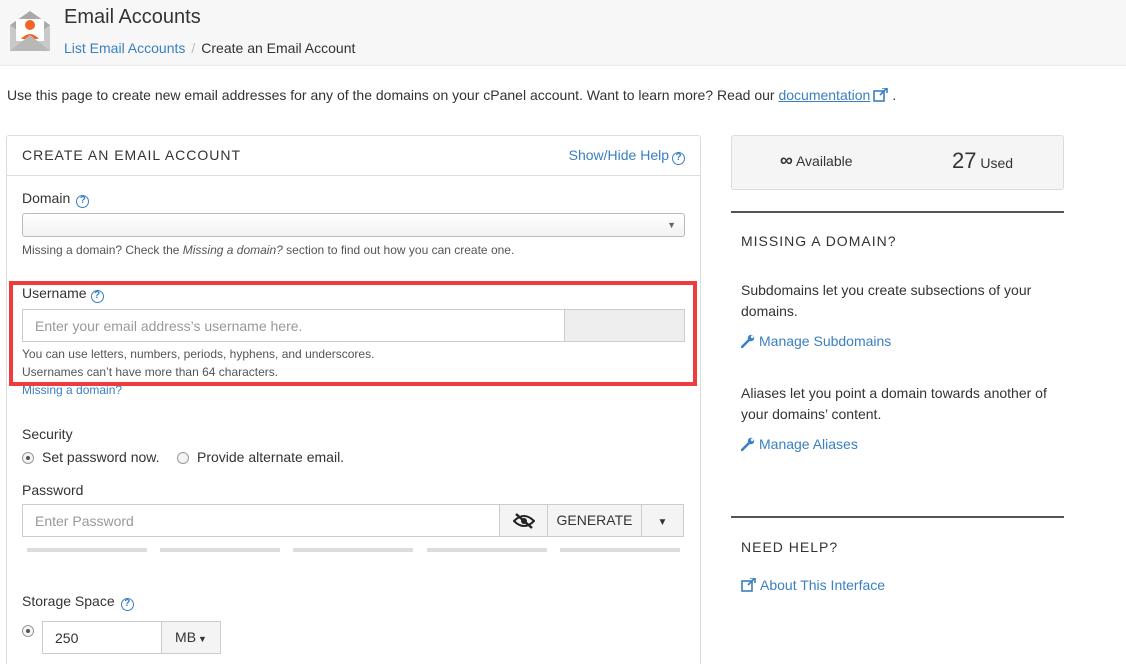 This screenshot has height=664, width=1126. I want to click on need-help-heading: NEED HELP?, so click(790, 547).